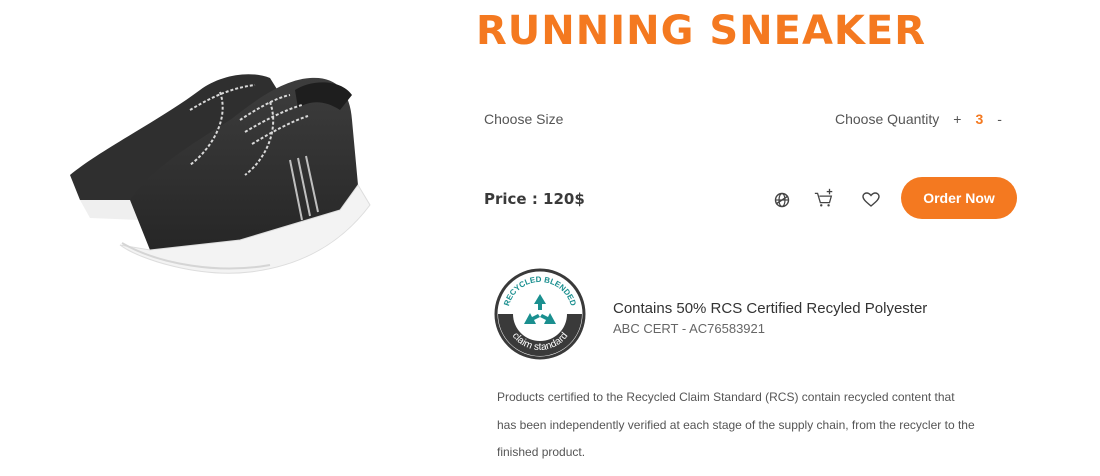  Describe the element at coordinates (871, 200) in the screenshot. I see `heart-icon` at that location.